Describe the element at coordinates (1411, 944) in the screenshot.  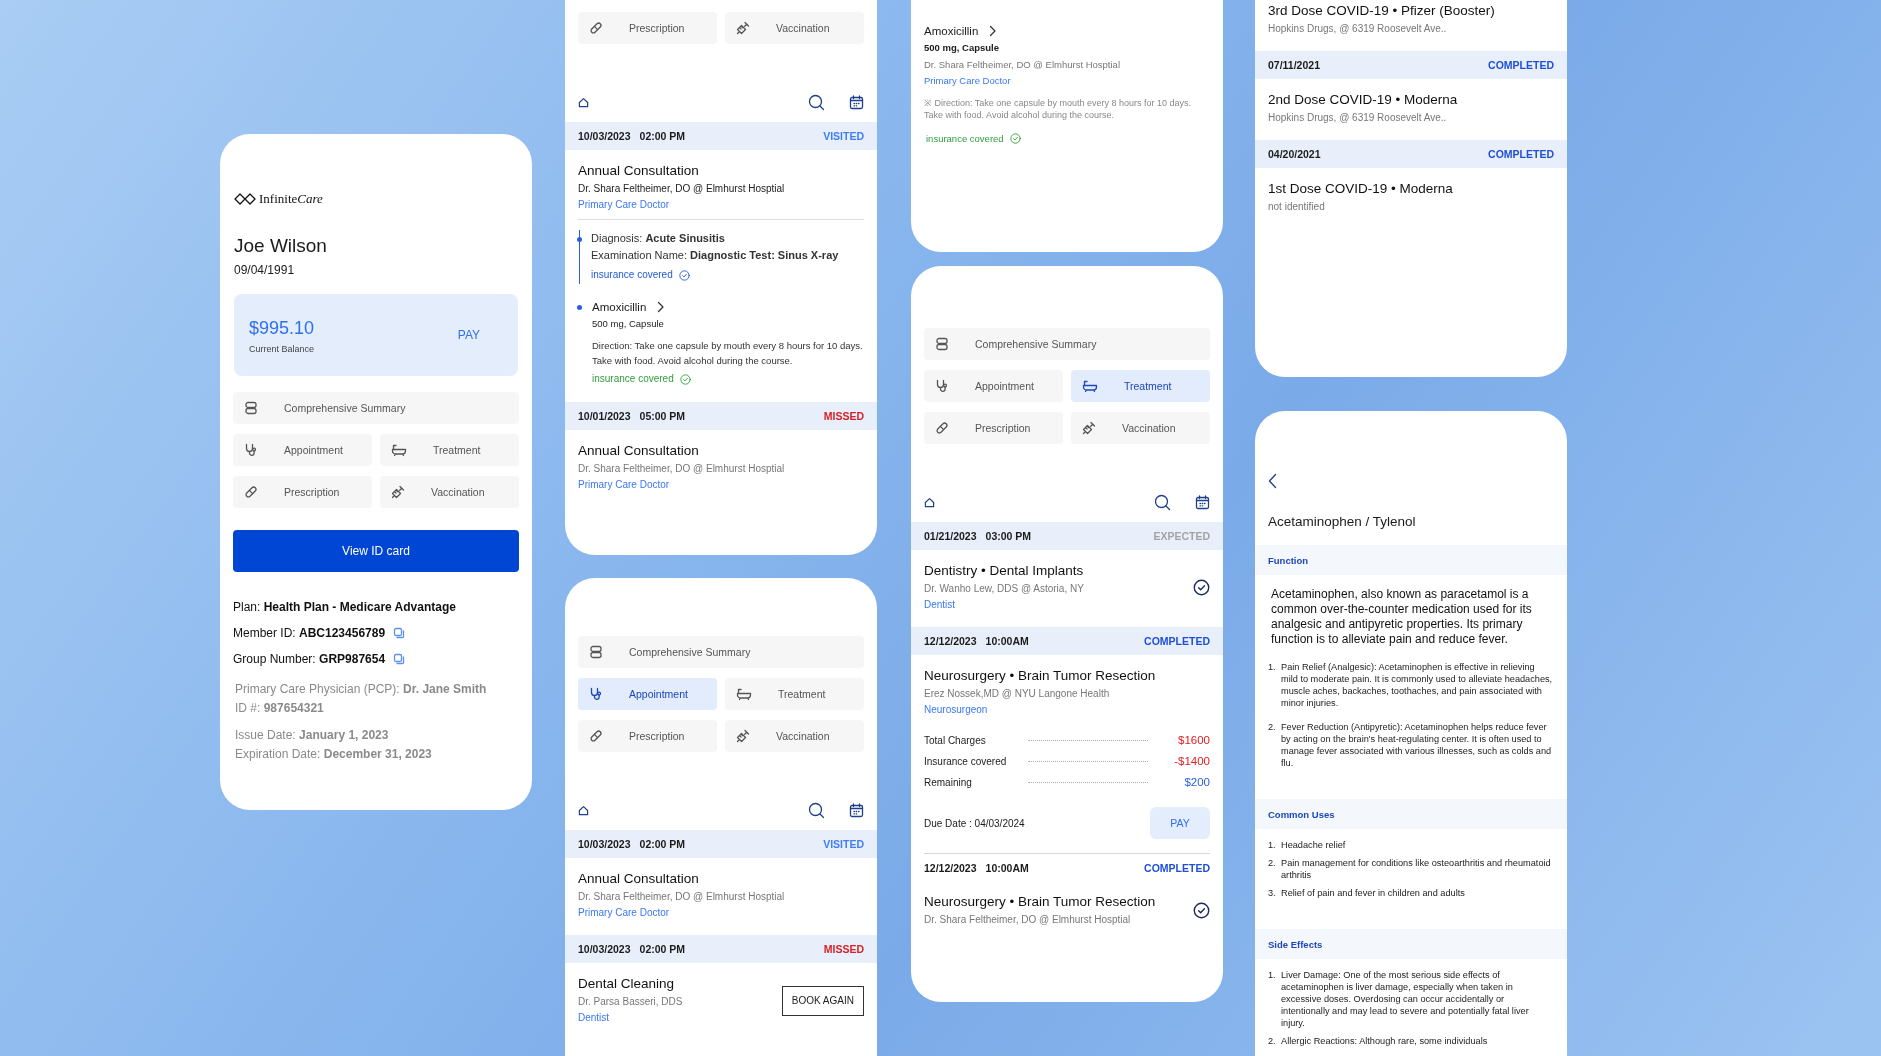
I see `section-heading: Side Effects` at that location.